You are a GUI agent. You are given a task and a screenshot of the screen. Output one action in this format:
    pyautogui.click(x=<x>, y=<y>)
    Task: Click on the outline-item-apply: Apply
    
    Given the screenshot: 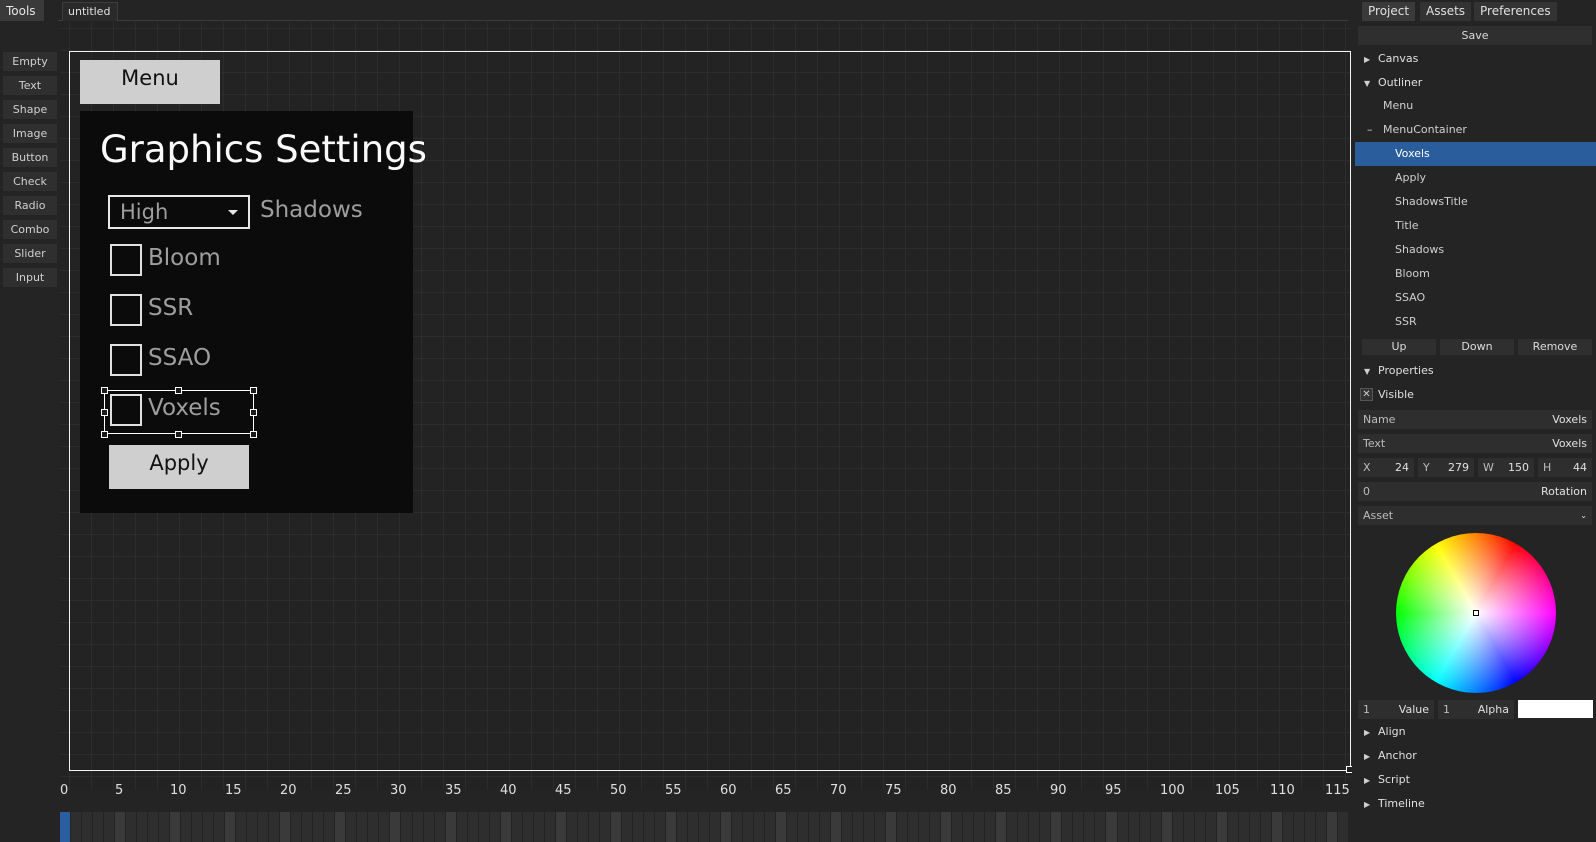 What is the action you would take?
    pyautogui.click(x=1475, y=178)
    